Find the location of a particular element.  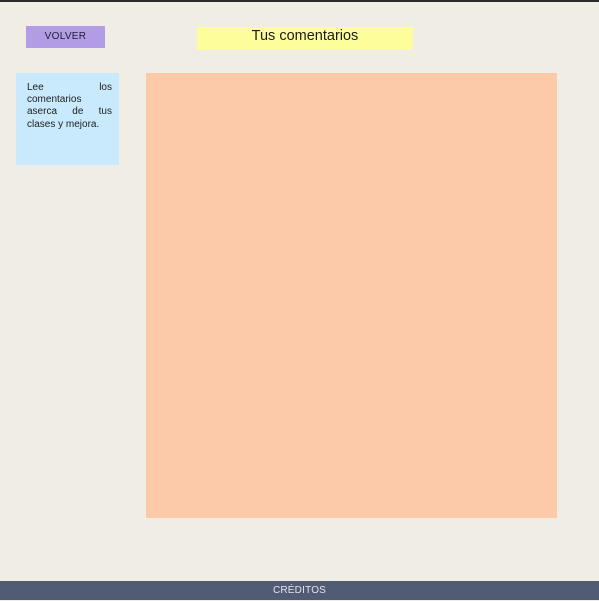

page-title-banner: Tus comentarios is located at coordinates (305, 38).